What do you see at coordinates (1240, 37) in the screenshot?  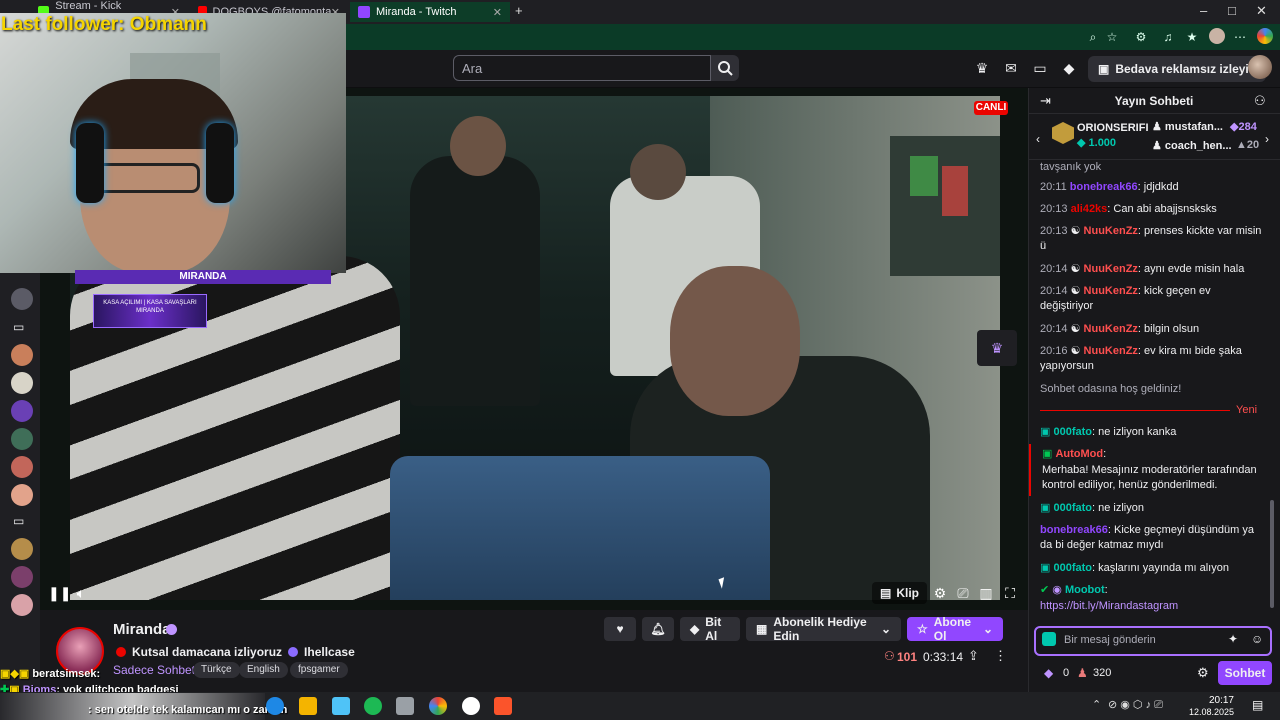 I see `menu-icon: ⋯` at bounding box center [1240, 37].